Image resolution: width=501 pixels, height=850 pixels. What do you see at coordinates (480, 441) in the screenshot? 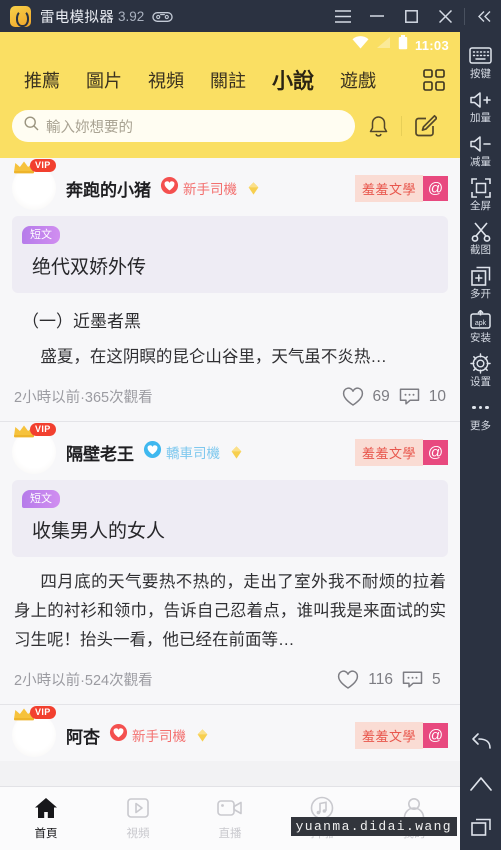
I see `emulator-side-toolbar: 按键 加量 减量 全屏 截图 多开 apk 安装 设置 更多` at bounding box center [480, 441].